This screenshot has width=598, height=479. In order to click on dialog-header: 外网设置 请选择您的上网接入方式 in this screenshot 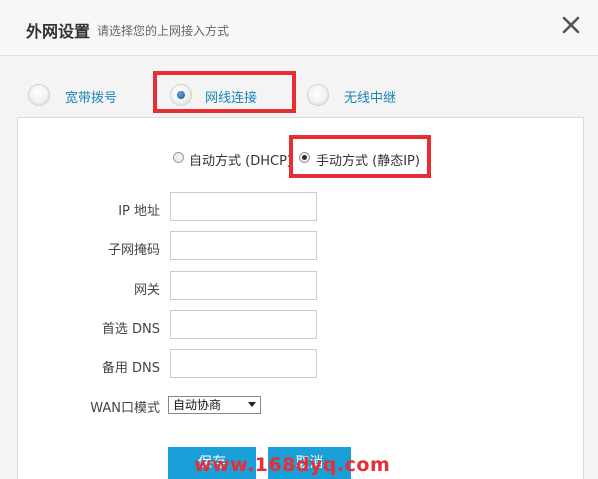, I will do `click(299, 28)`.